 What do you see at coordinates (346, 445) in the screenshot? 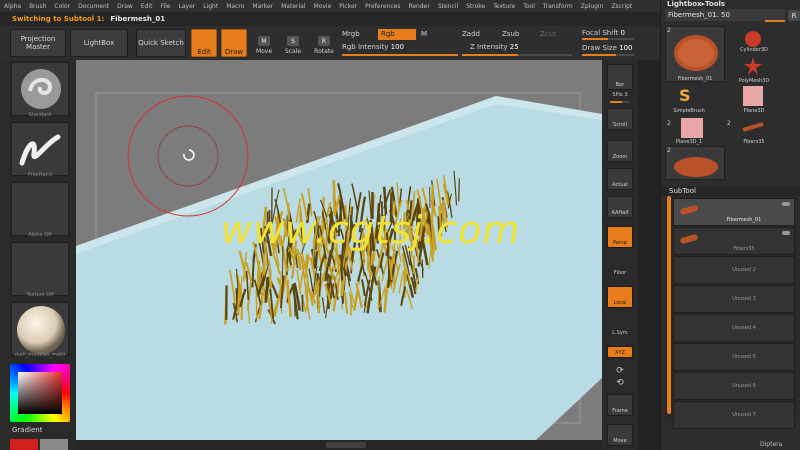
I see `bottom-shelf-handle` at bounding box center [346, 445].